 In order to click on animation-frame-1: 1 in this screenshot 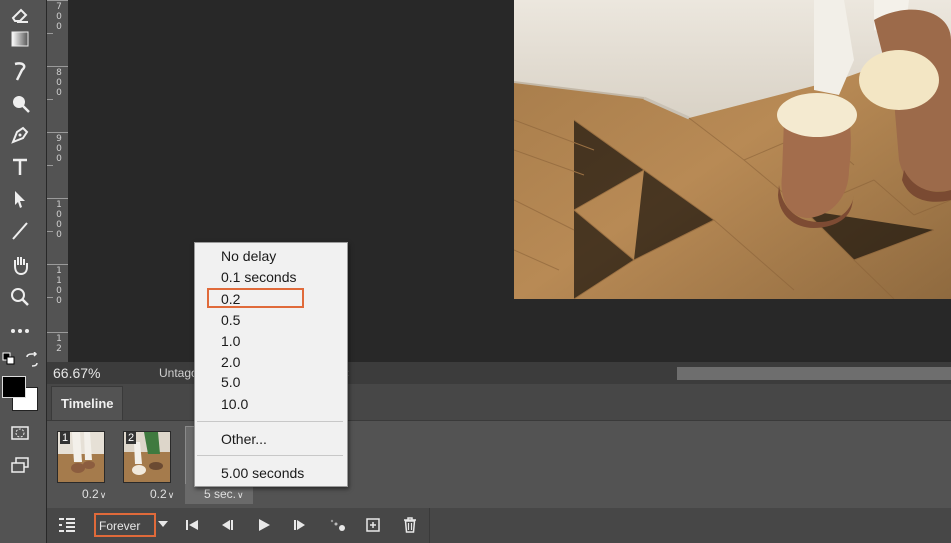, I will do `click(79, 456)`.